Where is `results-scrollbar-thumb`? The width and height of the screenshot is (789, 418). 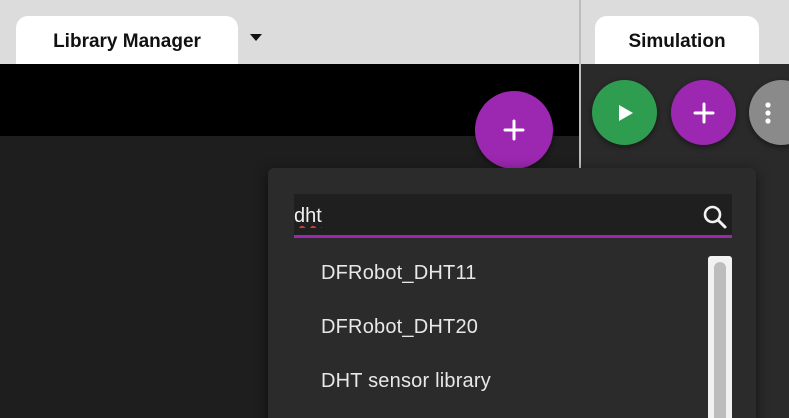 results-scrollbar-thumb is located at coordinates (720, 340).